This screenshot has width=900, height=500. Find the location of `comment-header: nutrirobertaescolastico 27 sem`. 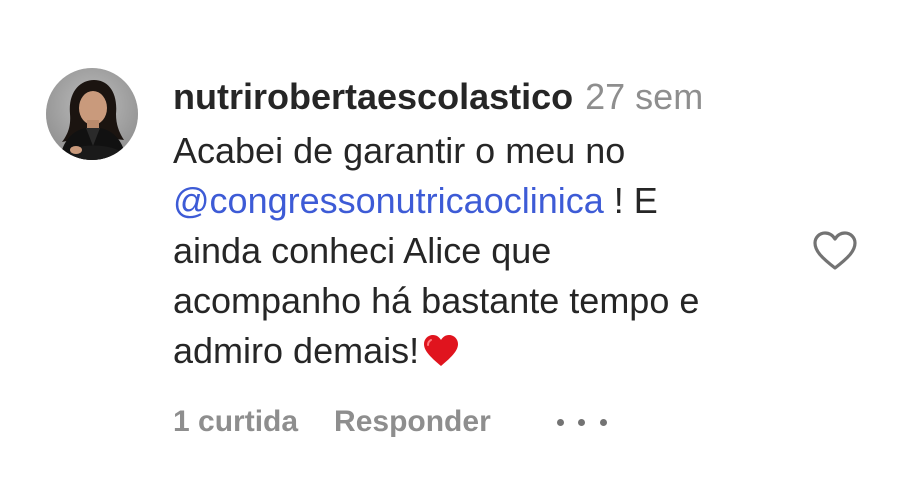

comment-header: nutrirobertaescolastico 27 sem is located at coordinates (438, 97).